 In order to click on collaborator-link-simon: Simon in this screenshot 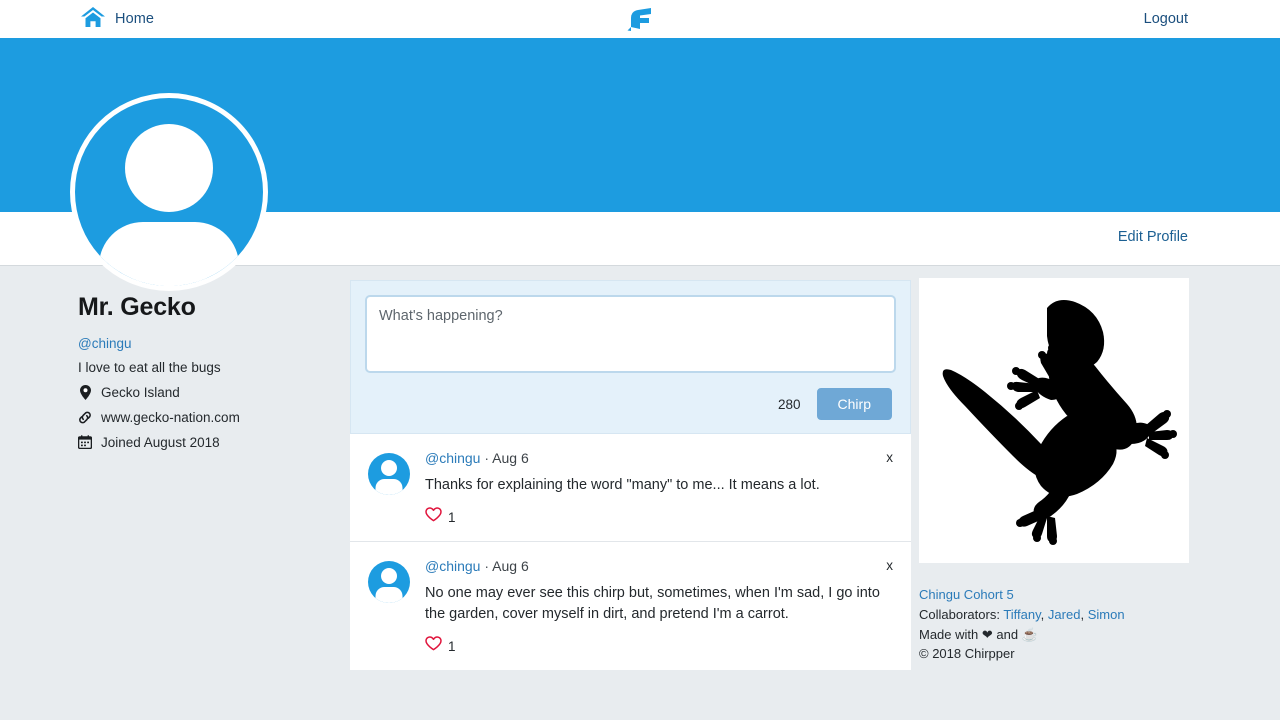, I will do `click(1106, 614)`.